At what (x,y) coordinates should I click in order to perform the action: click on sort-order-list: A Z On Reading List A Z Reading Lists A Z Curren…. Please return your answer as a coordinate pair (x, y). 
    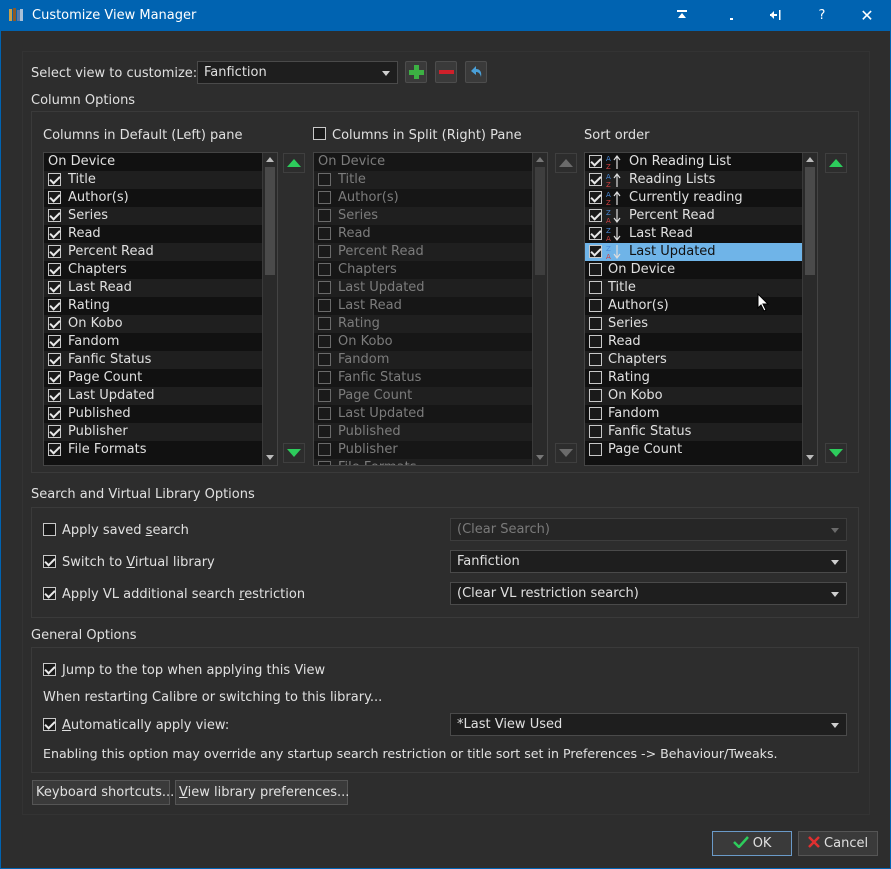
    Looking at the image, I should click on (701, 309).